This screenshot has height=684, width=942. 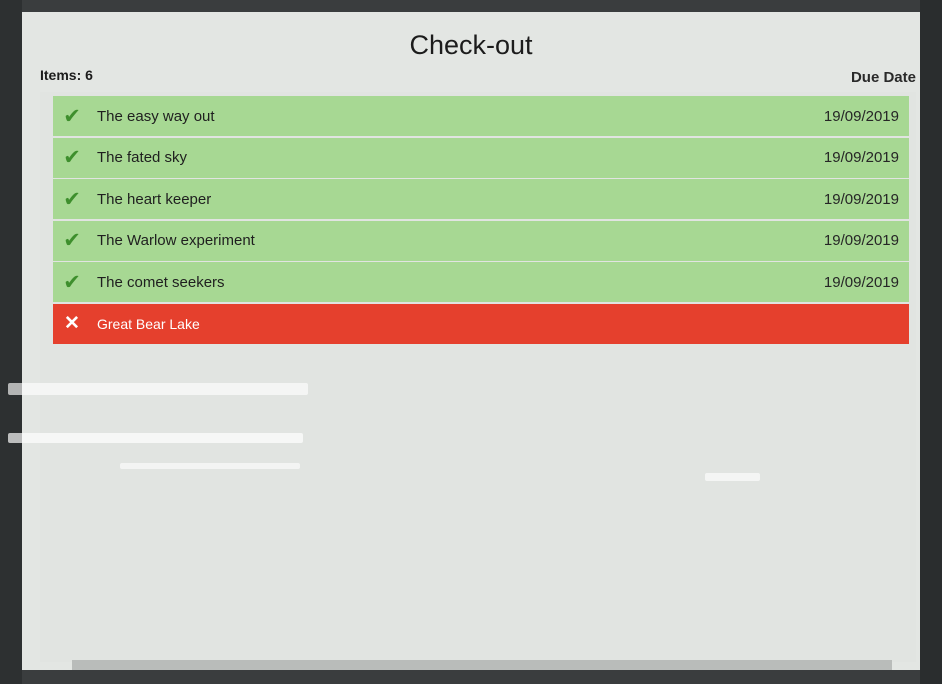 I want to click on item-title: The fated sky, so click(x=142, y=157).